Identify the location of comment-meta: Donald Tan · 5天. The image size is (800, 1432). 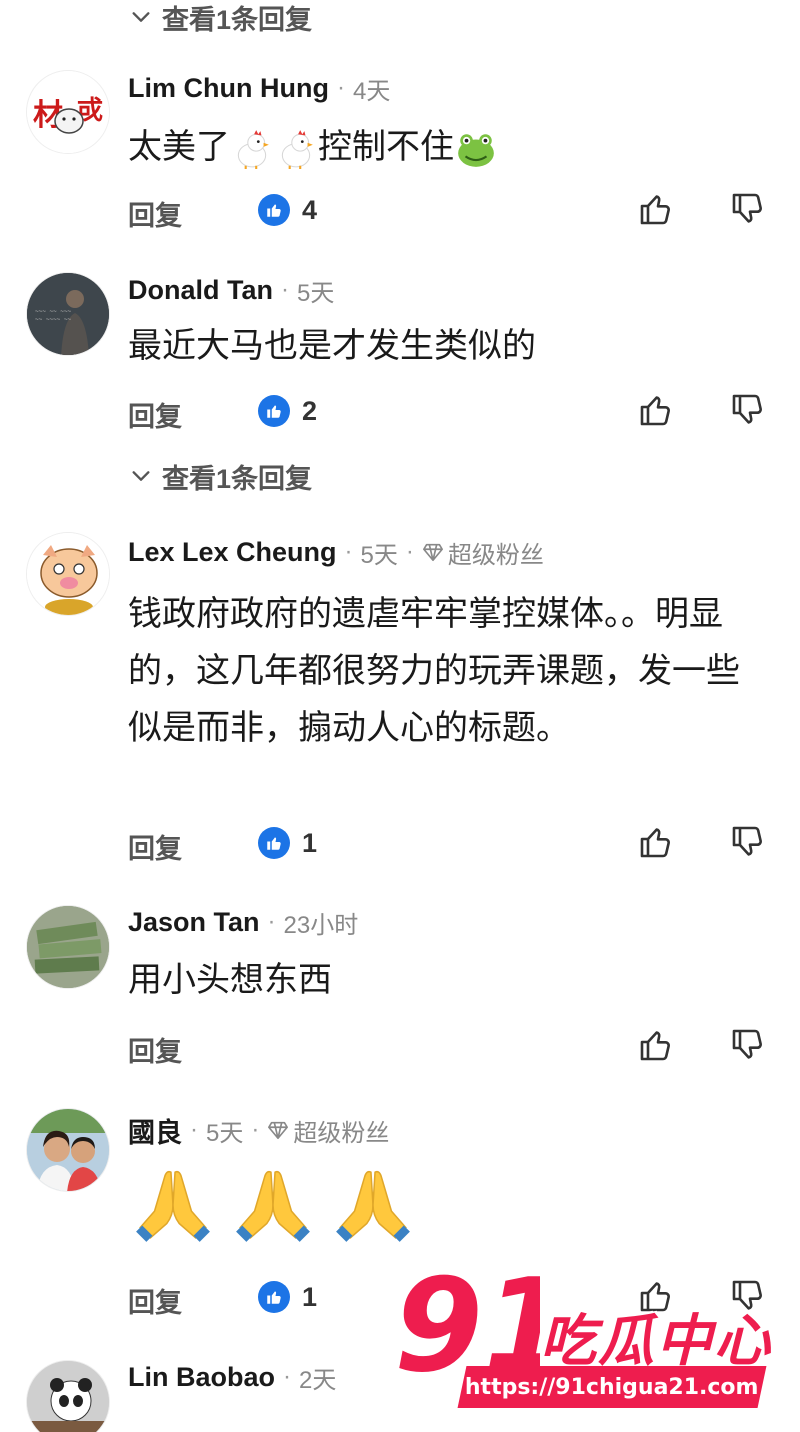
(231, 290).